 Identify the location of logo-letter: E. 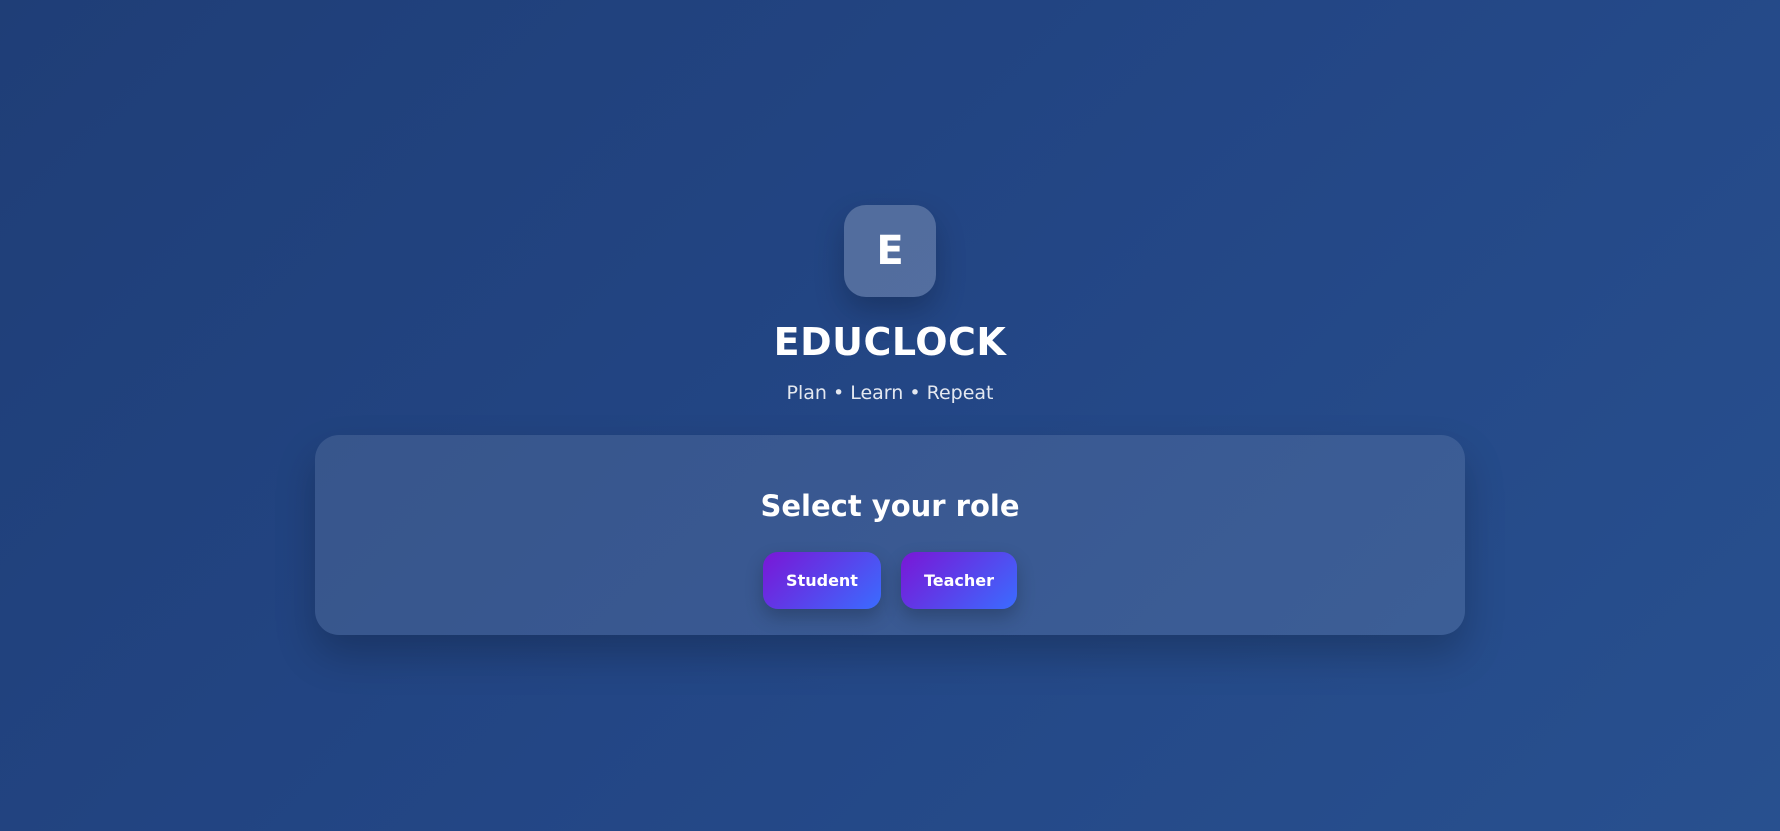
(890, 251).